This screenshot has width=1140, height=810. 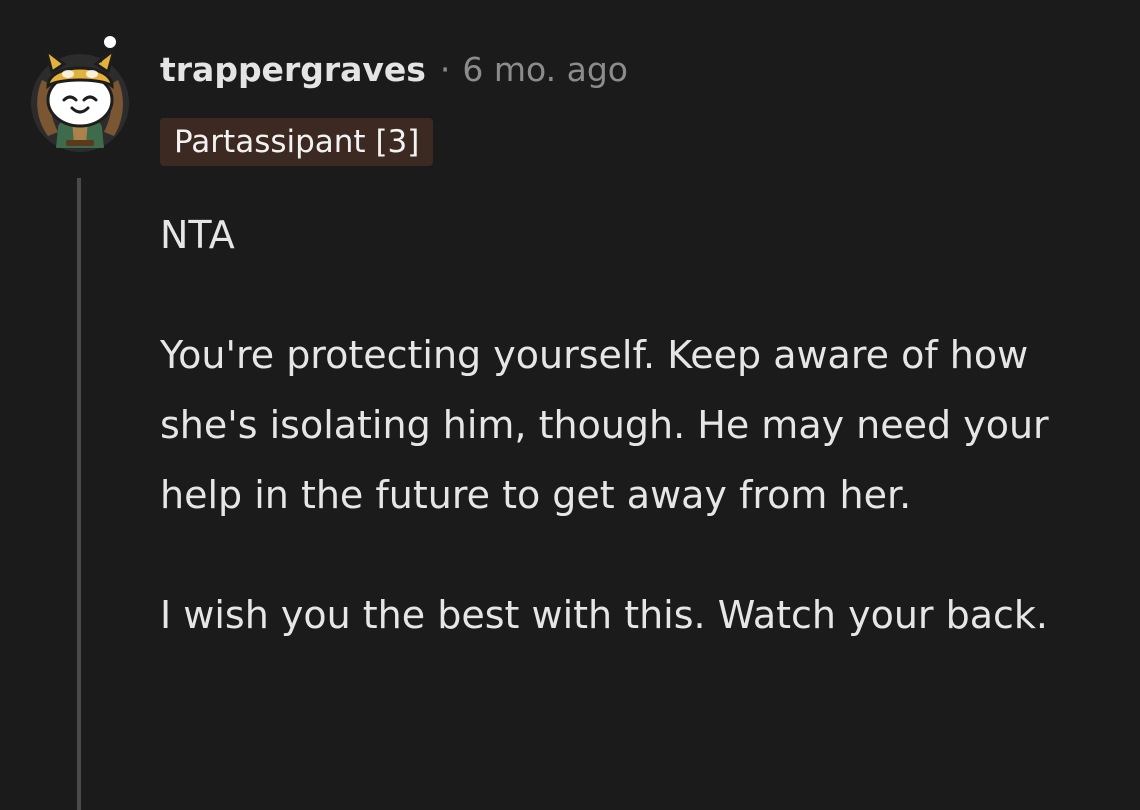 I want to click on comment-paragraph: NTA, so click(x=197, y=235).